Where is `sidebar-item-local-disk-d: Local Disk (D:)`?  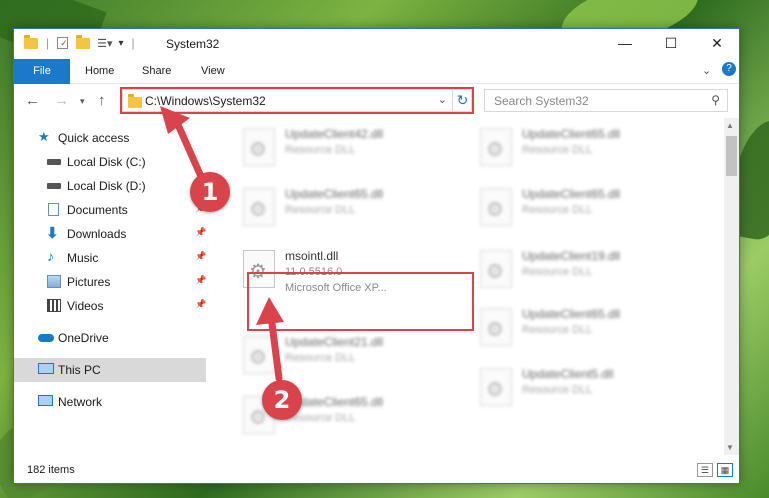
sidebar-item-local-disk-d: Local Disk (D:) is located at coordinates (110, 186).